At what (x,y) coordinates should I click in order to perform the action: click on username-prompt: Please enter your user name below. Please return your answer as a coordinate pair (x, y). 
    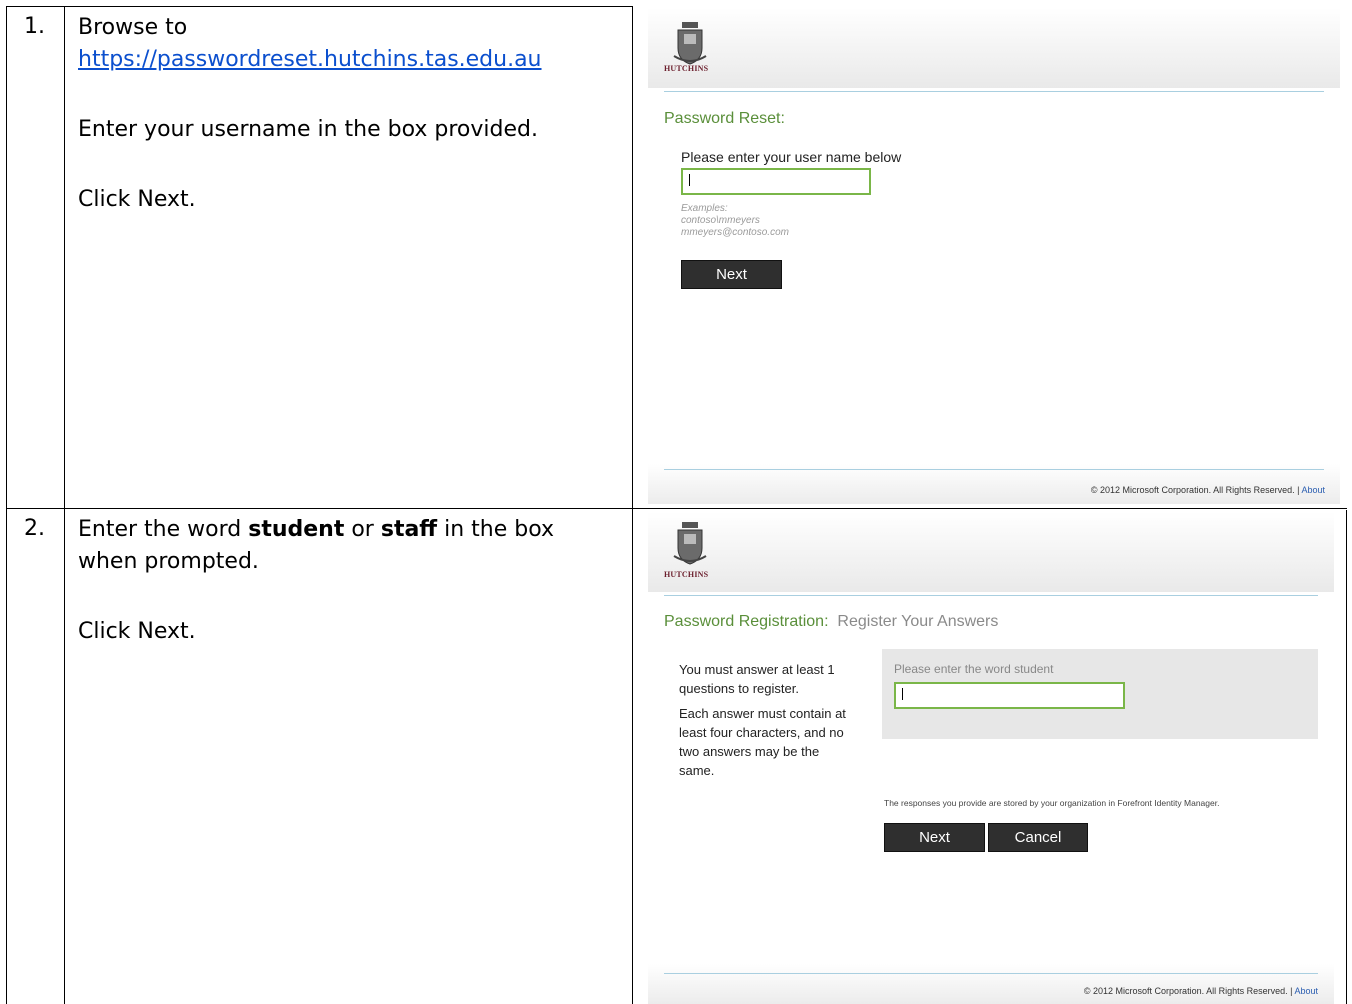
    Looking at the image, I should click on (791, 157).